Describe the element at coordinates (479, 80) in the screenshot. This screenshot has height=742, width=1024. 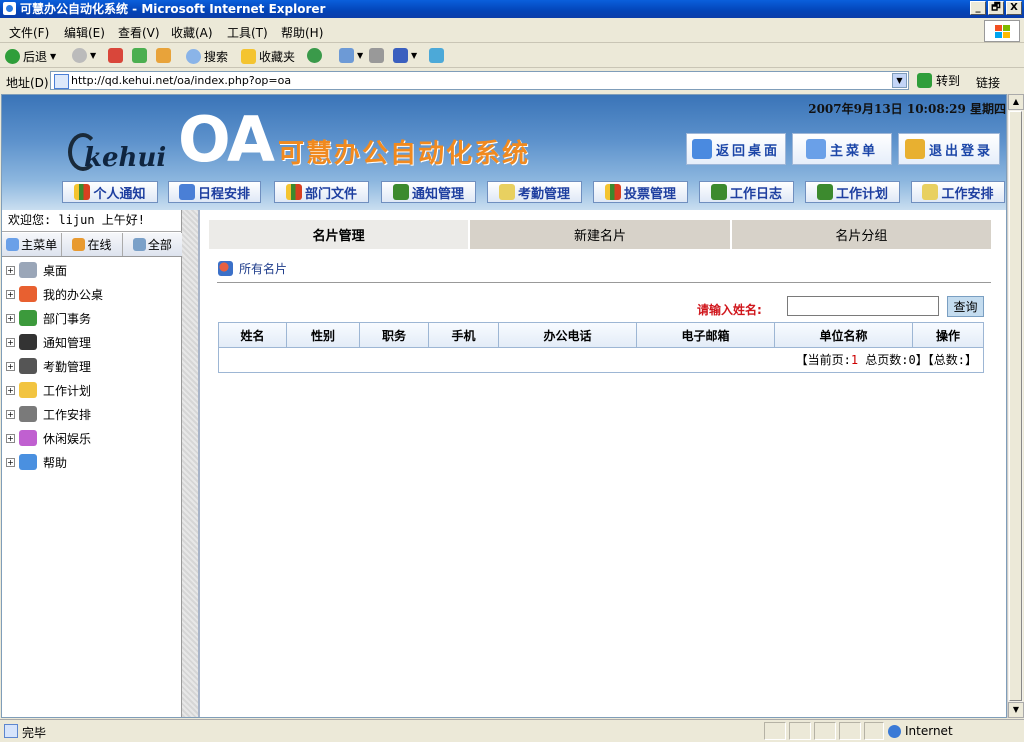
I see `address-input: http://qd.kehui.net/oa/index.php?op=oa ▼` at that location.